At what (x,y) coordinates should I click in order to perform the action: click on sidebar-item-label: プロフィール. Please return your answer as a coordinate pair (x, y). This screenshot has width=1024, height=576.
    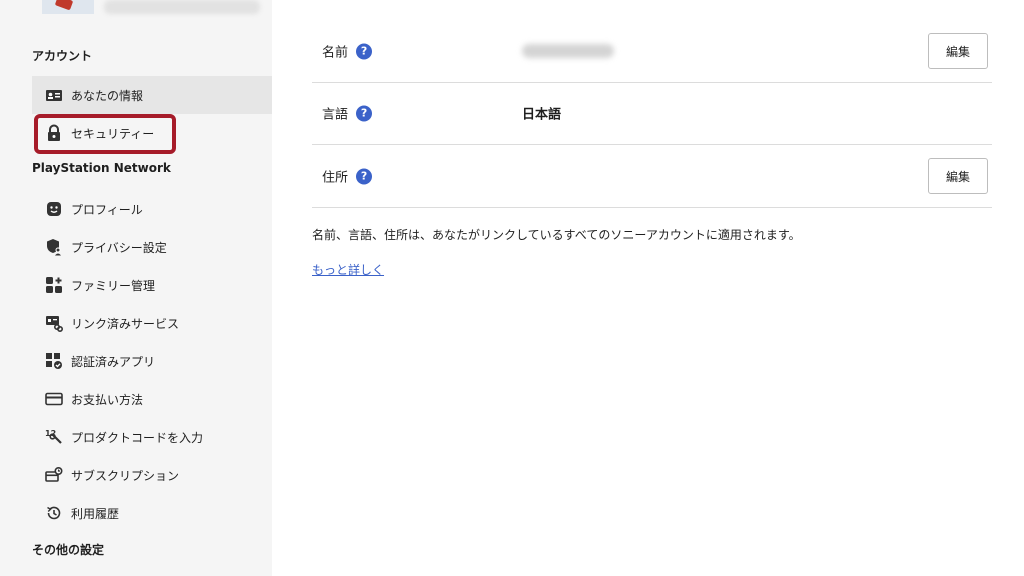
    Looking at the image, I should click on (107, 209).